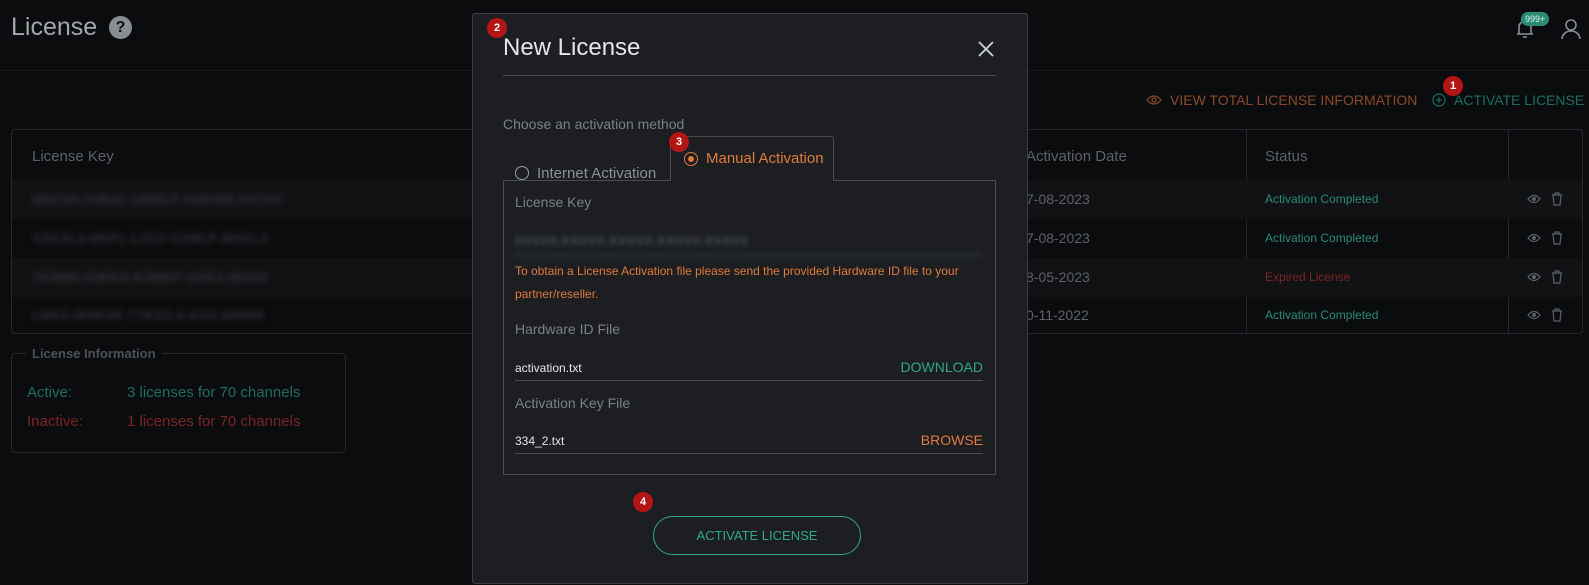  Describe the element at coordinates (148, 315) in the screenshot. I see `license-key-cell: LMKX-MXKXF-7YKX3-X-KXX-MXMX` at that location.